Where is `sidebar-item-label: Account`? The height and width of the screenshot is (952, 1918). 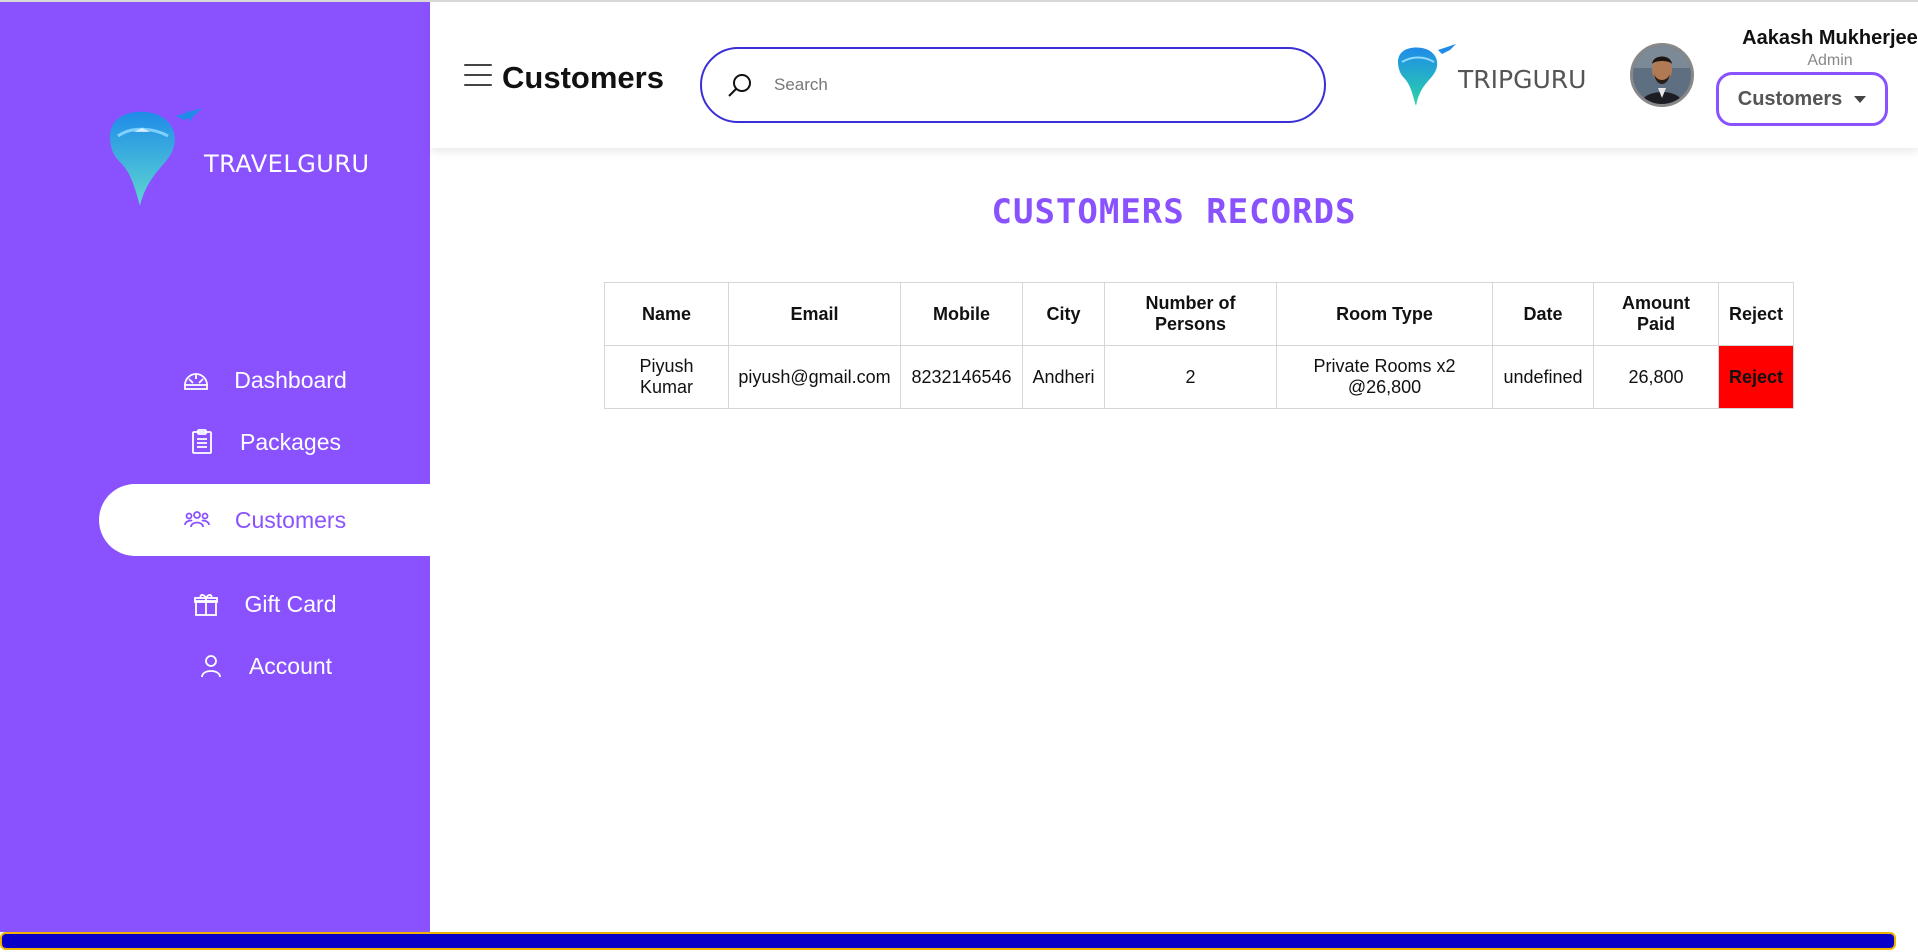 sidebar-item-label: Account is located at coordinates (290, 665).